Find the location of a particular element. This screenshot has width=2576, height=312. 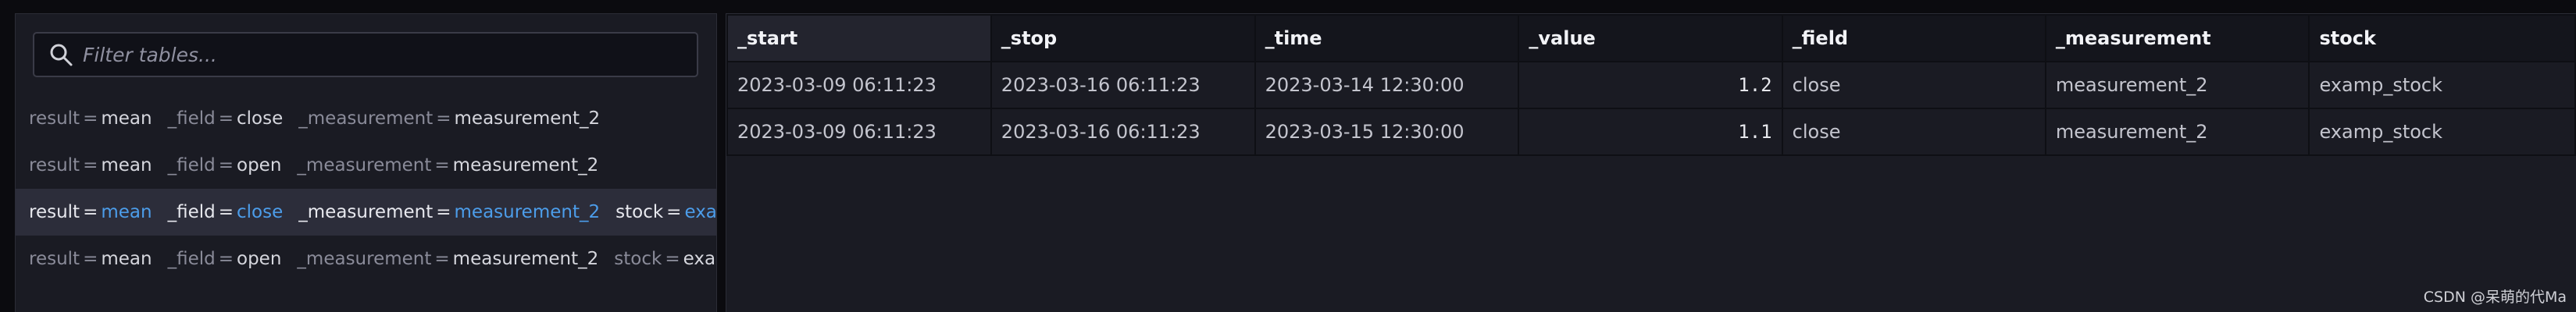

table-cell: 1.2 is located at coordinates (1650, 85).